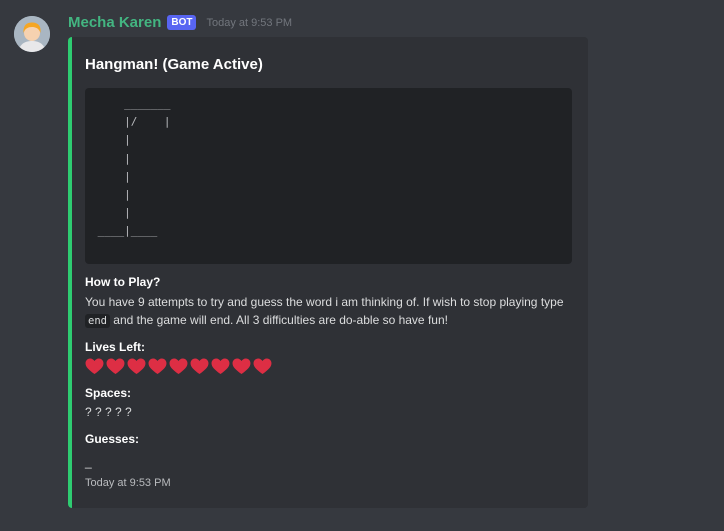 The height and width of the screenshot is (531, 724). Describe the element at coordinates (112, 439) in the screenshot. I see `field-guesses-name: Guesses:` at that location.